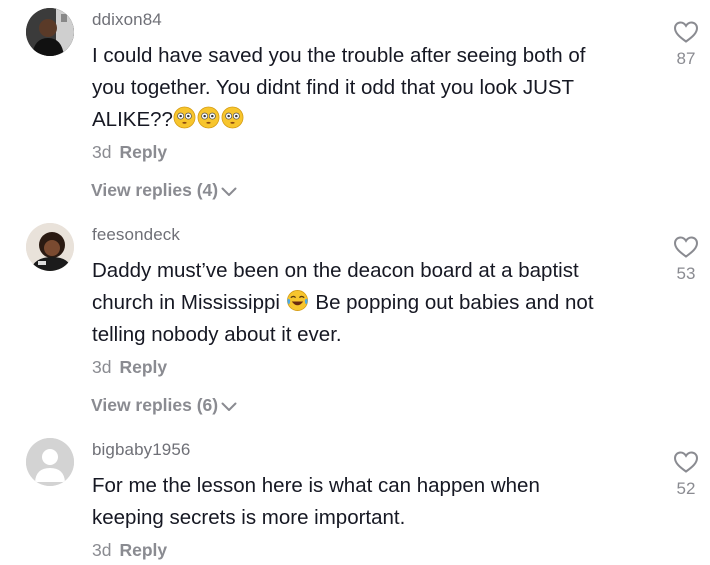 The width and height of the screenshot is (710, 565). What do you see at coordinates (132, 119) in the screenshot?
I see `comment-text-segment: ALIKE??` at bounding box center [132, 119].